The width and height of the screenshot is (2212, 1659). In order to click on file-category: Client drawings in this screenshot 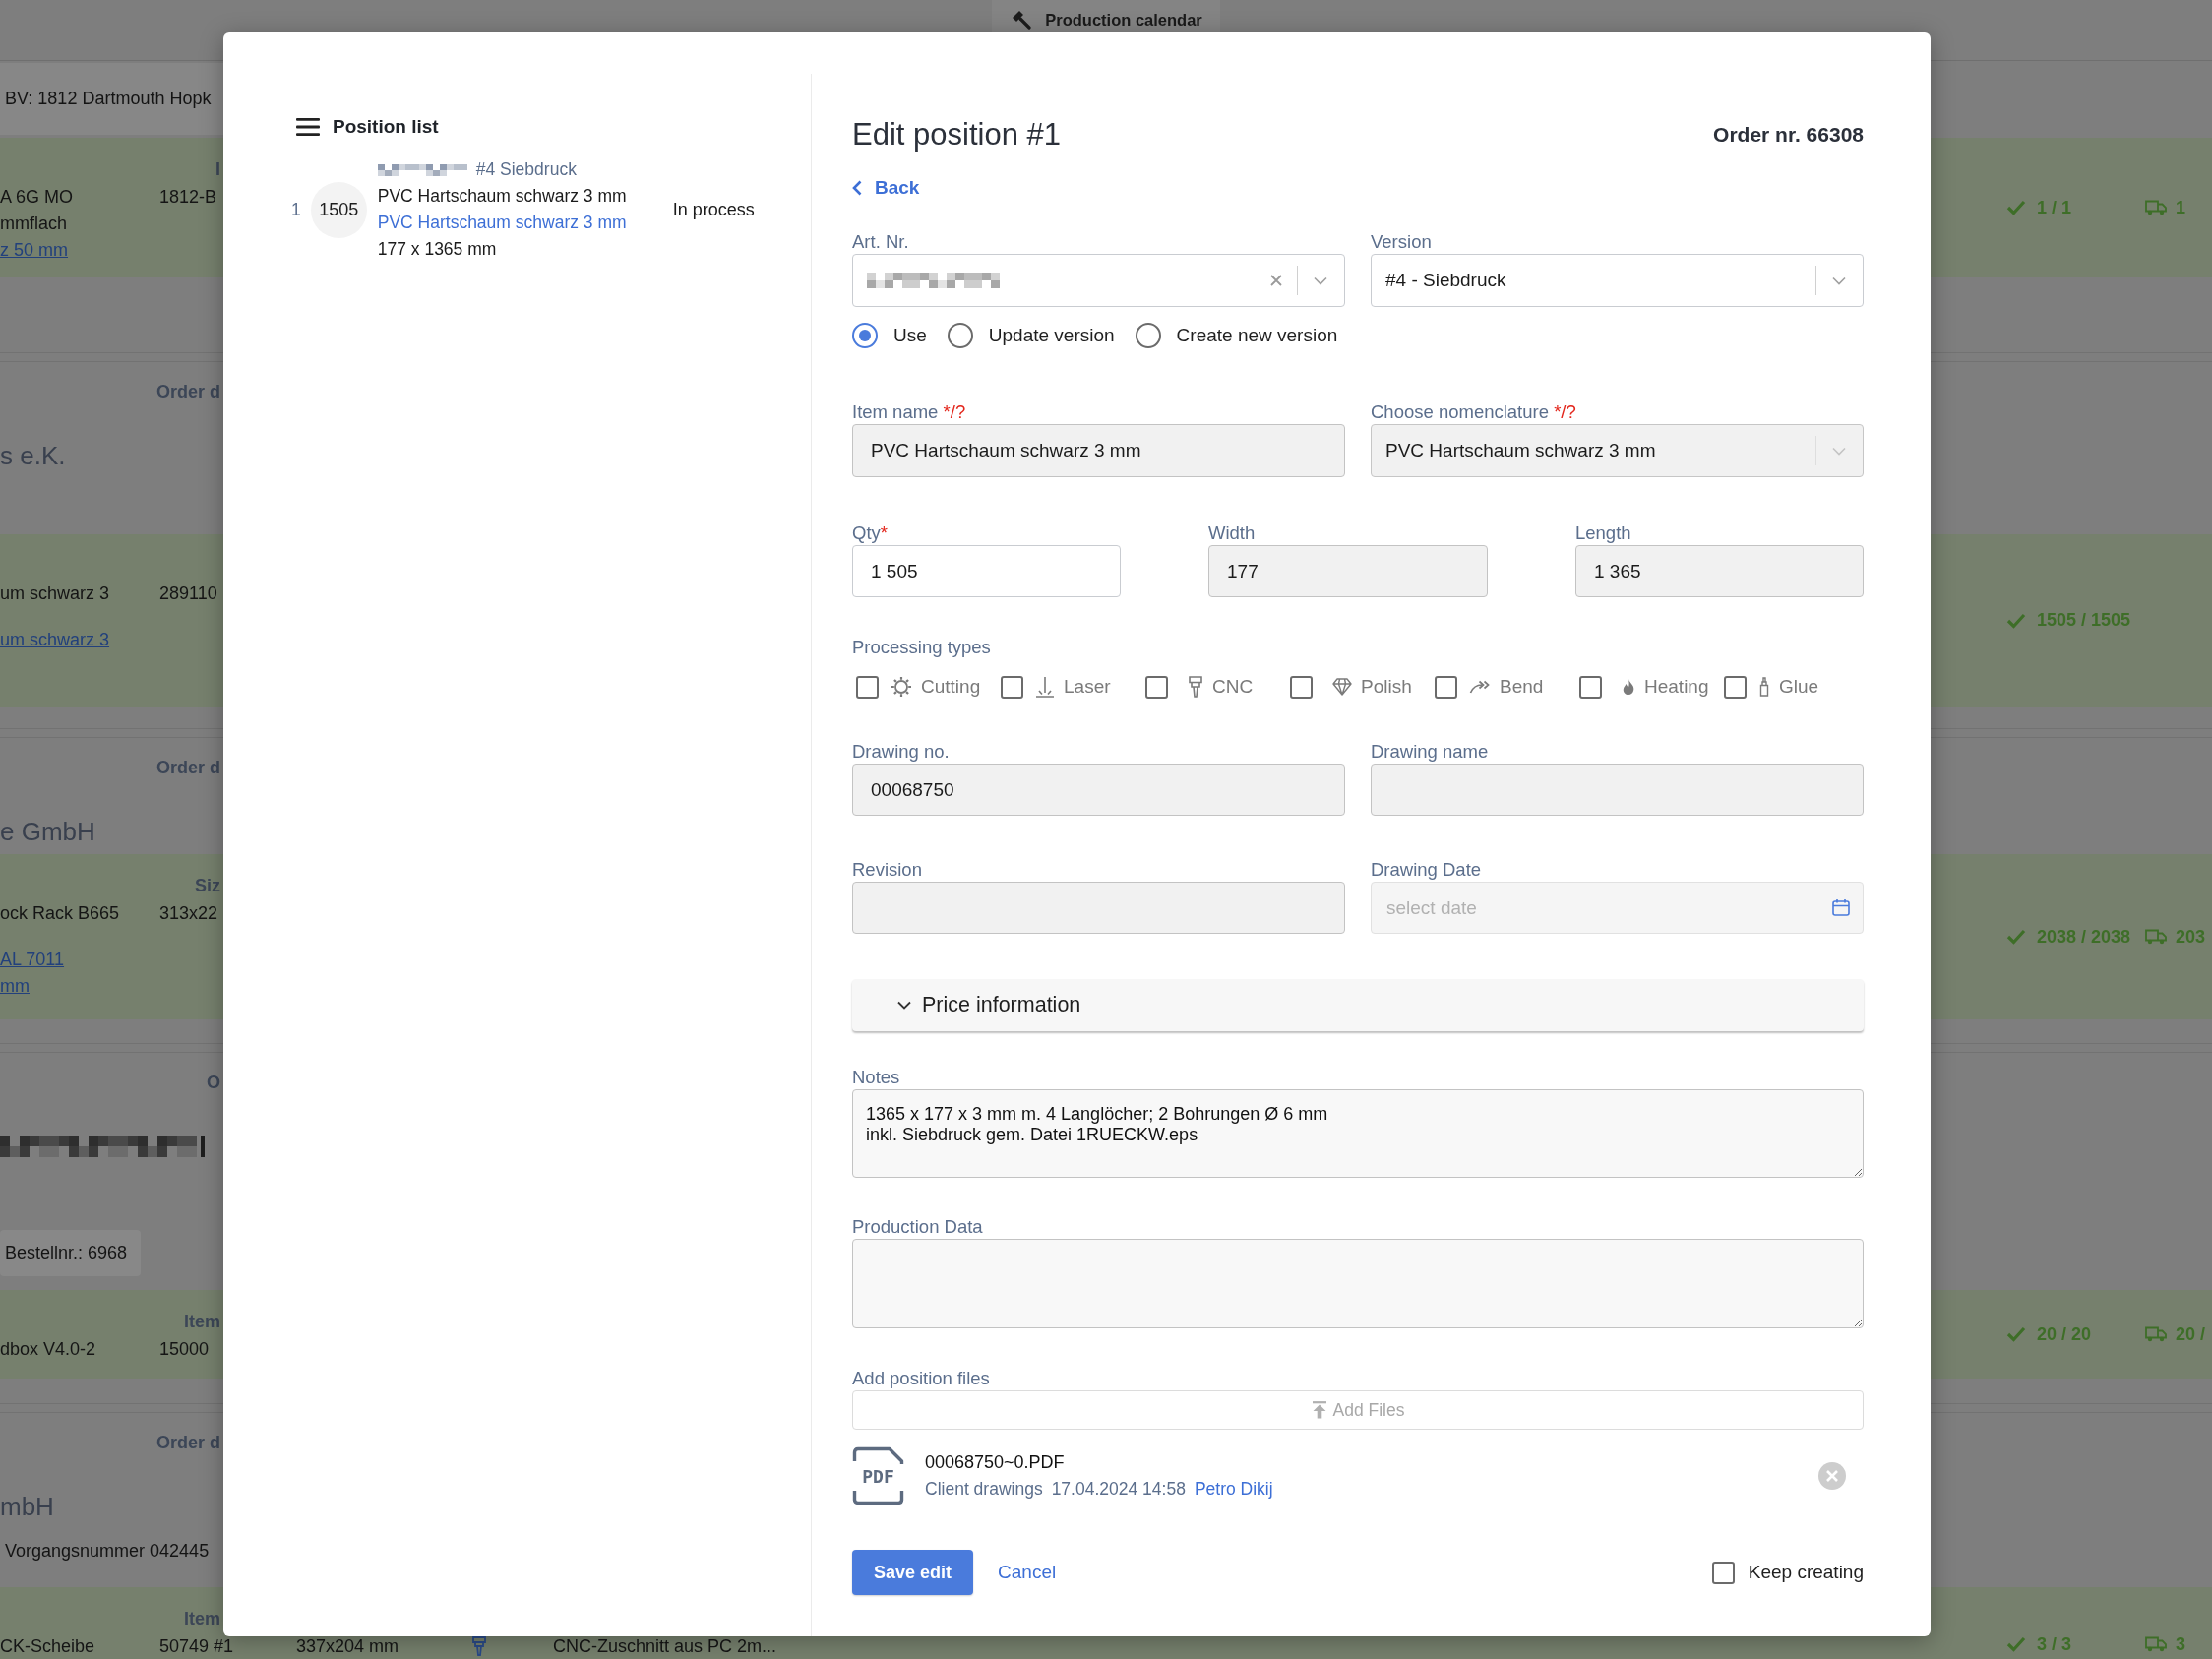, I will do `click(984, 1489)`.